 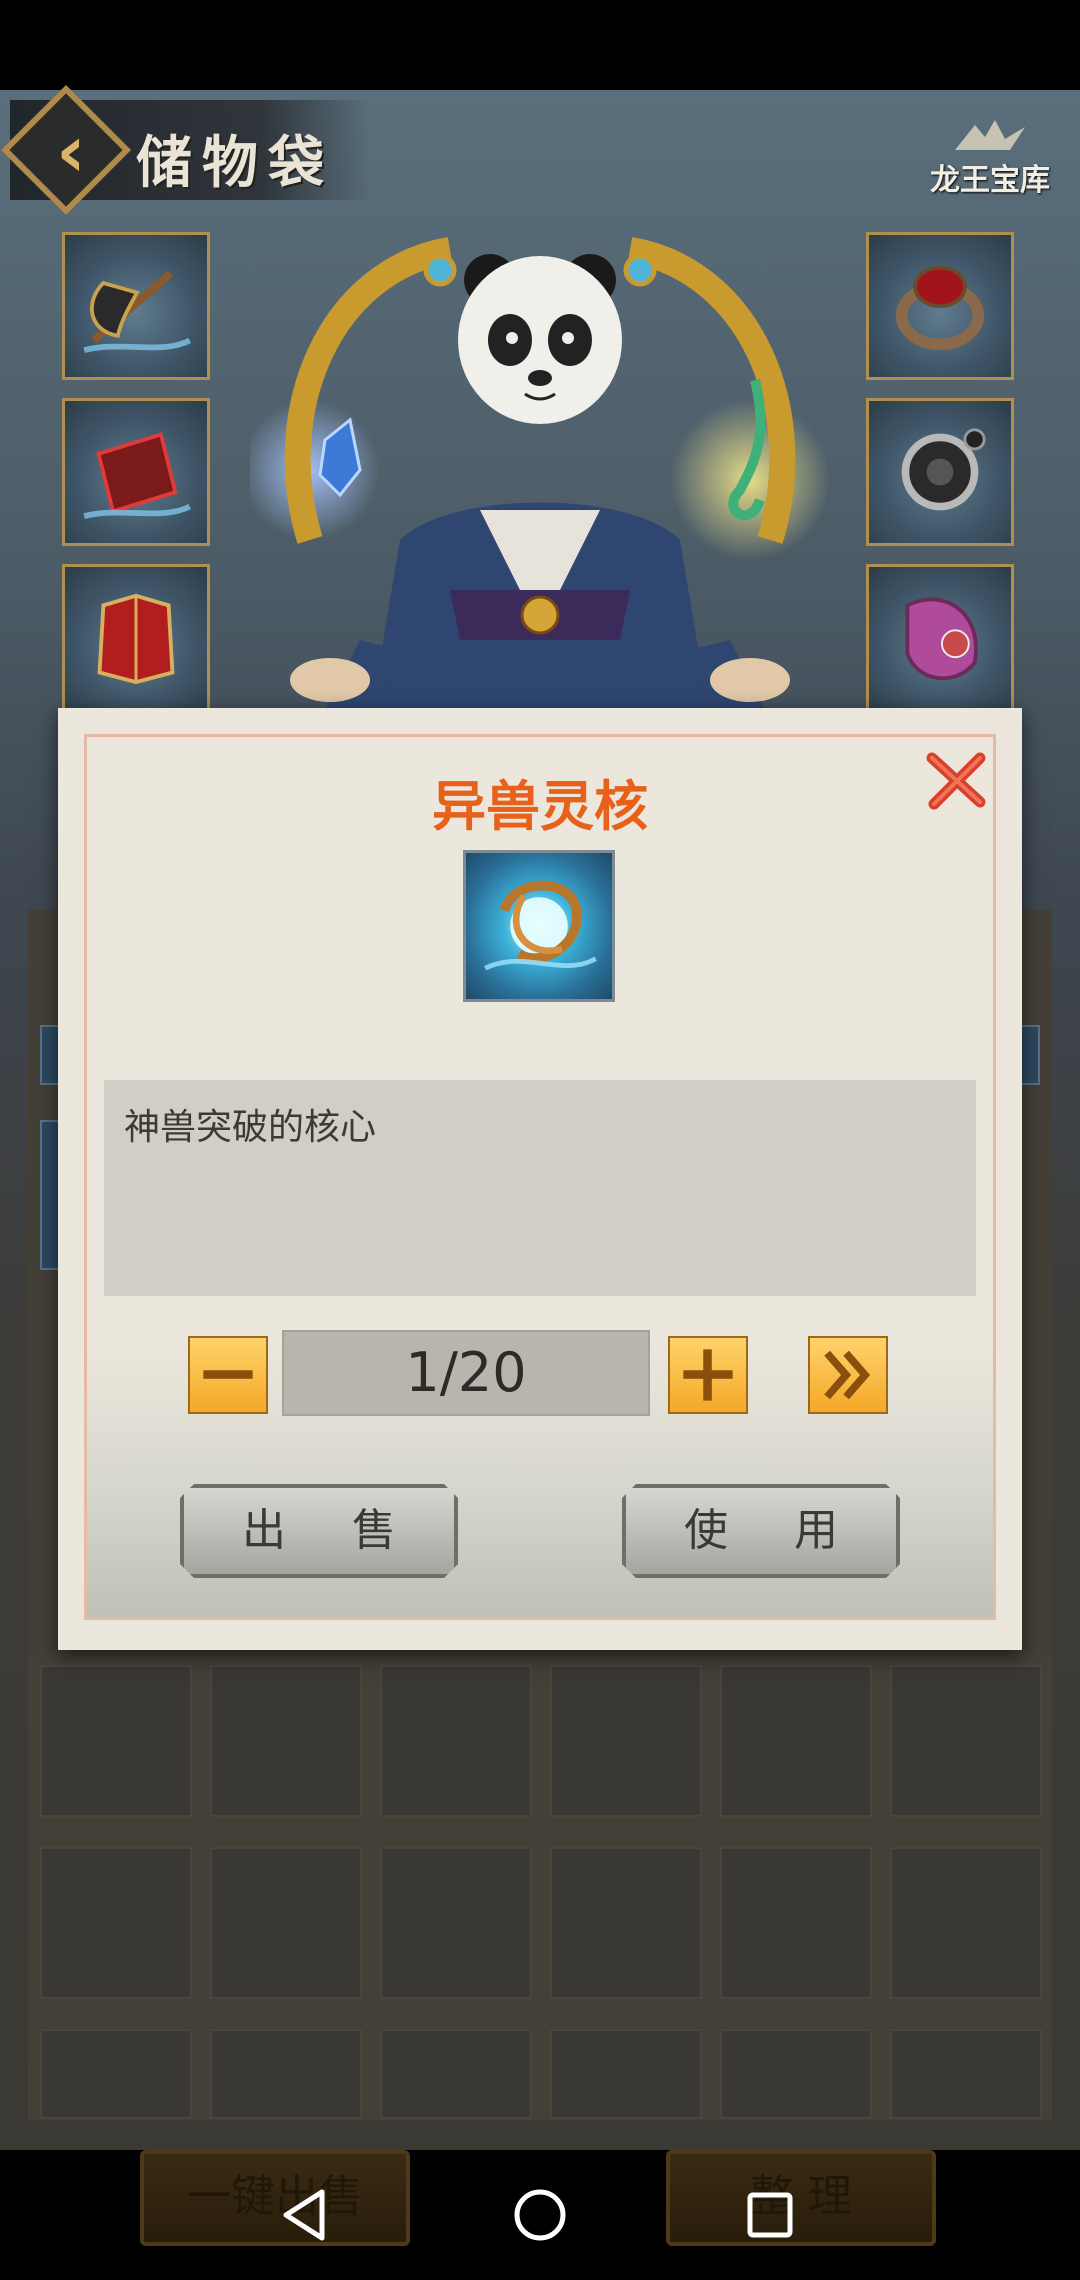 What do you see at coordinates (466, 1373) in the screenshot?
I see `quantity-field: 1/20` at bounding box center [466, 1373].